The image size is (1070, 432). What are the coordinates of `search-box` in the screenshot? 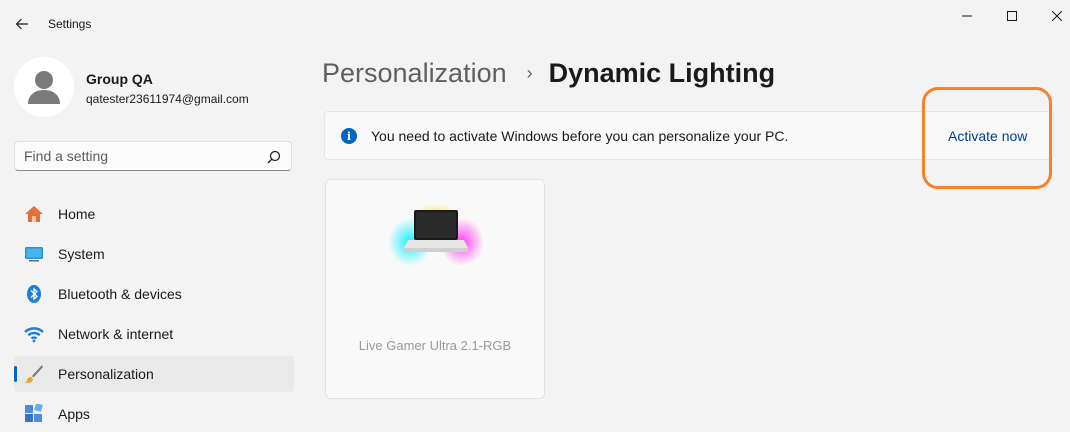 It's located at (153, 156).